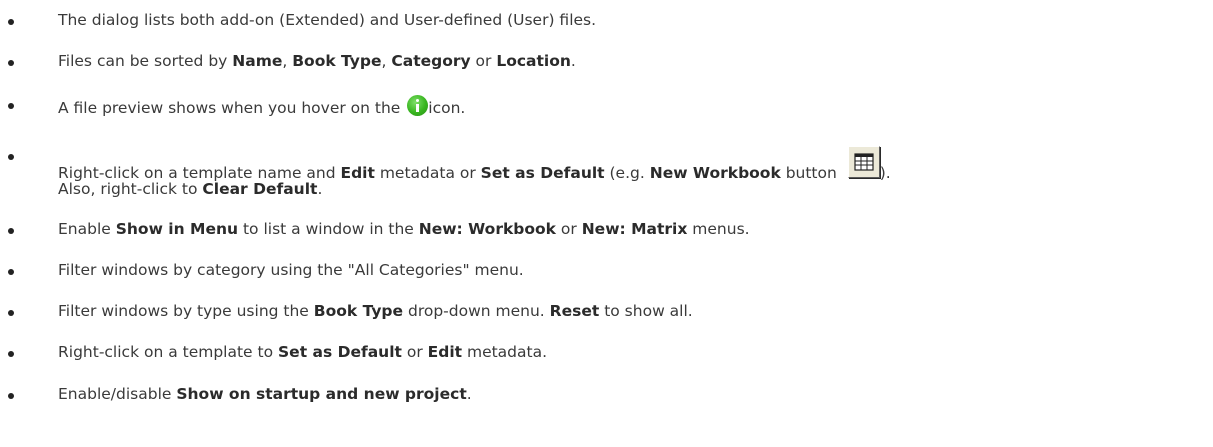 The width and height of the screenshot is (1213, 447). What do you see at coordinates (418, 105) in the screenshot?
I see `info-icon` at bounding box center [418, 105].